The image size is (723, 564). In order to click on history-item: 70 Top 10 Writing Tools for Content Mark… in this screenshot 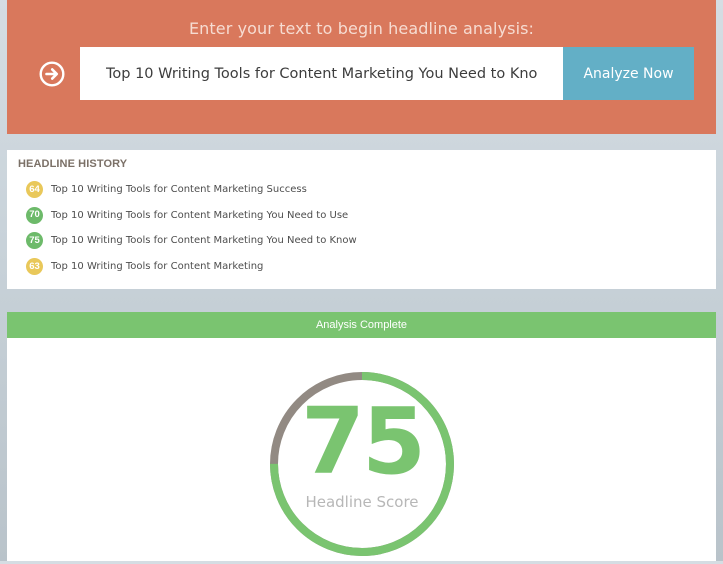, I will do `click(191, 215)`.